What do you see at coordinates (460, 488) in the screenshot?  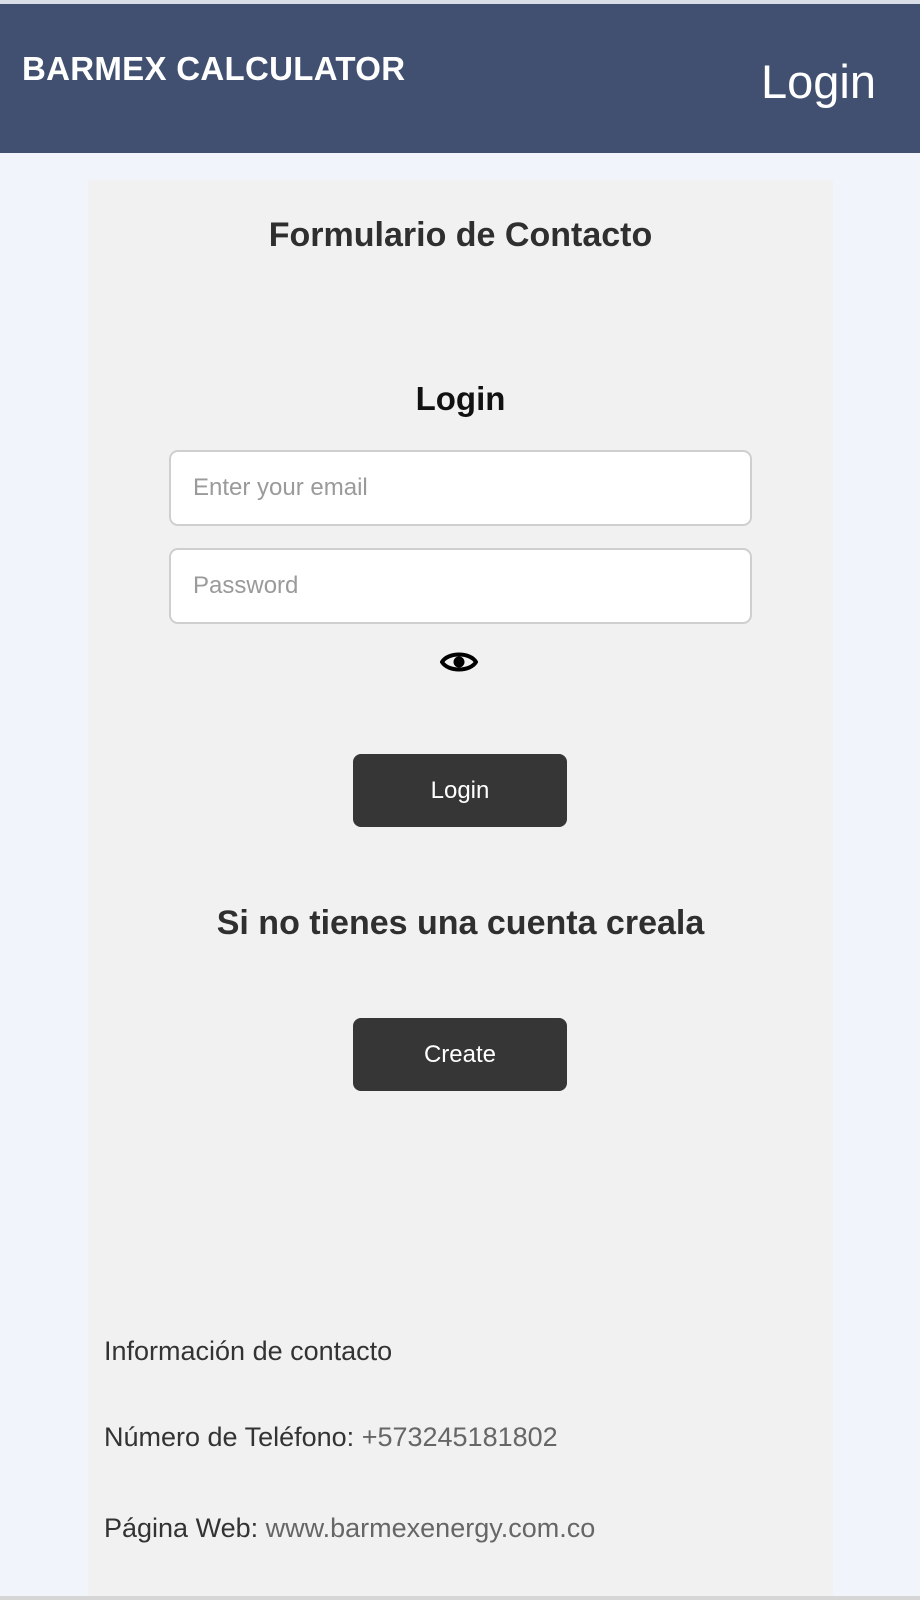 I see `email-input` at bounding box center [460, 488].